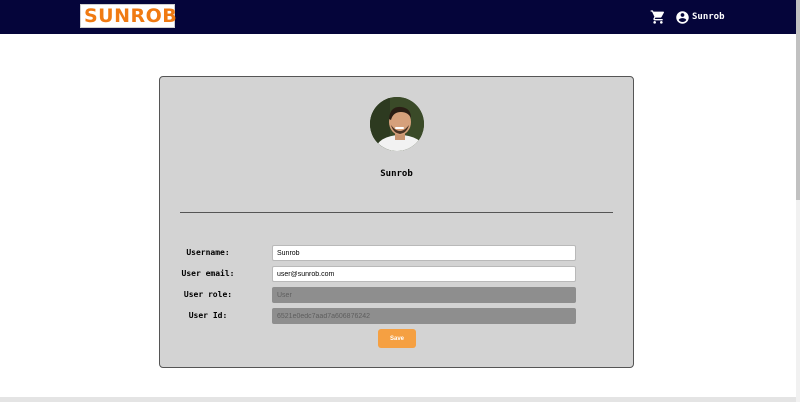 This screenshot has width=800, height=402. What do you see at coordinates (396, 174) in the screenshot?
I see `profile-name: Sunrob` at bounding box center [396, 174].